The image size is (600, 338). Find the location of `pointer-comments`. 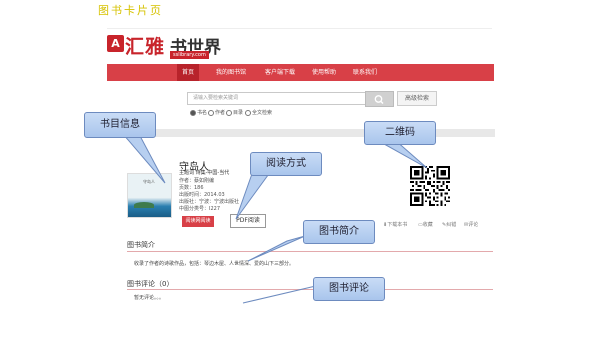

pointer-comments is located at coordinates (281, 294).